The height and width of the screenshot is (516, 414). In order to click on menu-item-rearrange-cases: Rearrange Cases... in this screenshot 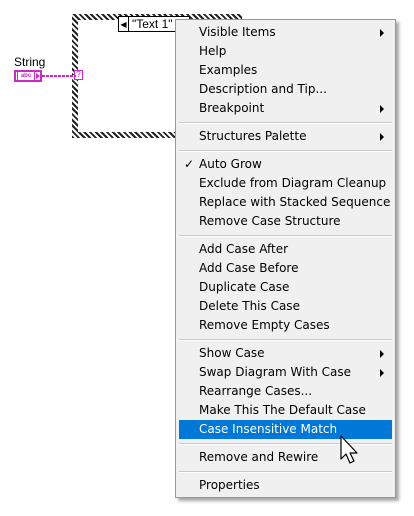, I will do `click(285, 391)`.